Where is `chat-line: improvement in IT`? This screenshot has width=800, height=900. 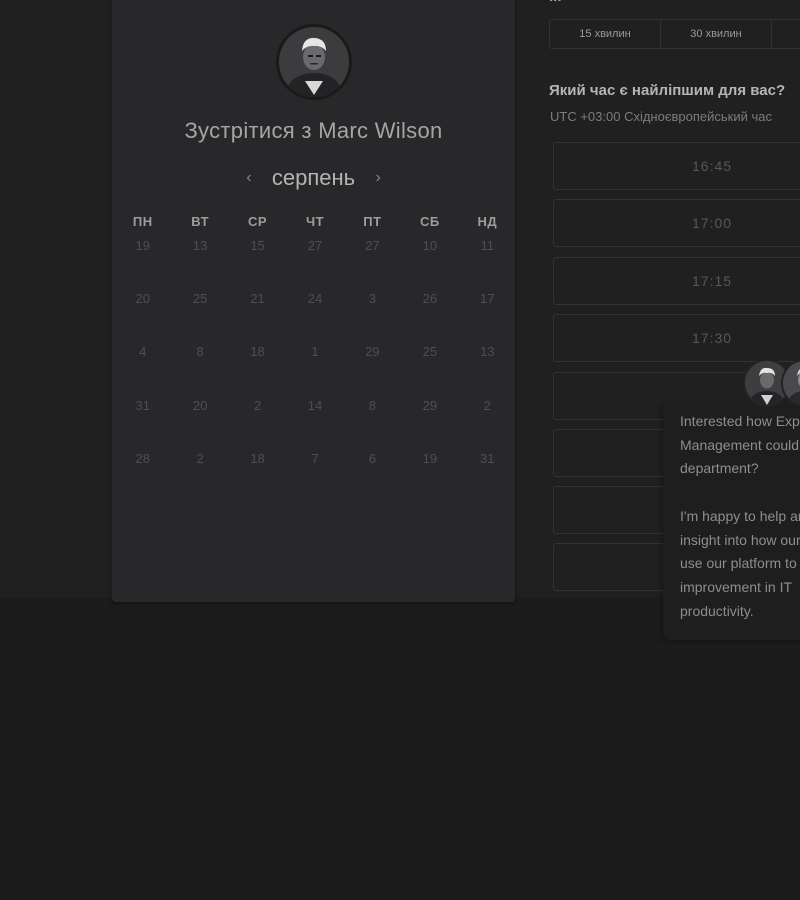 chat-line: improvement in IT is located at coordinates (736, 586).